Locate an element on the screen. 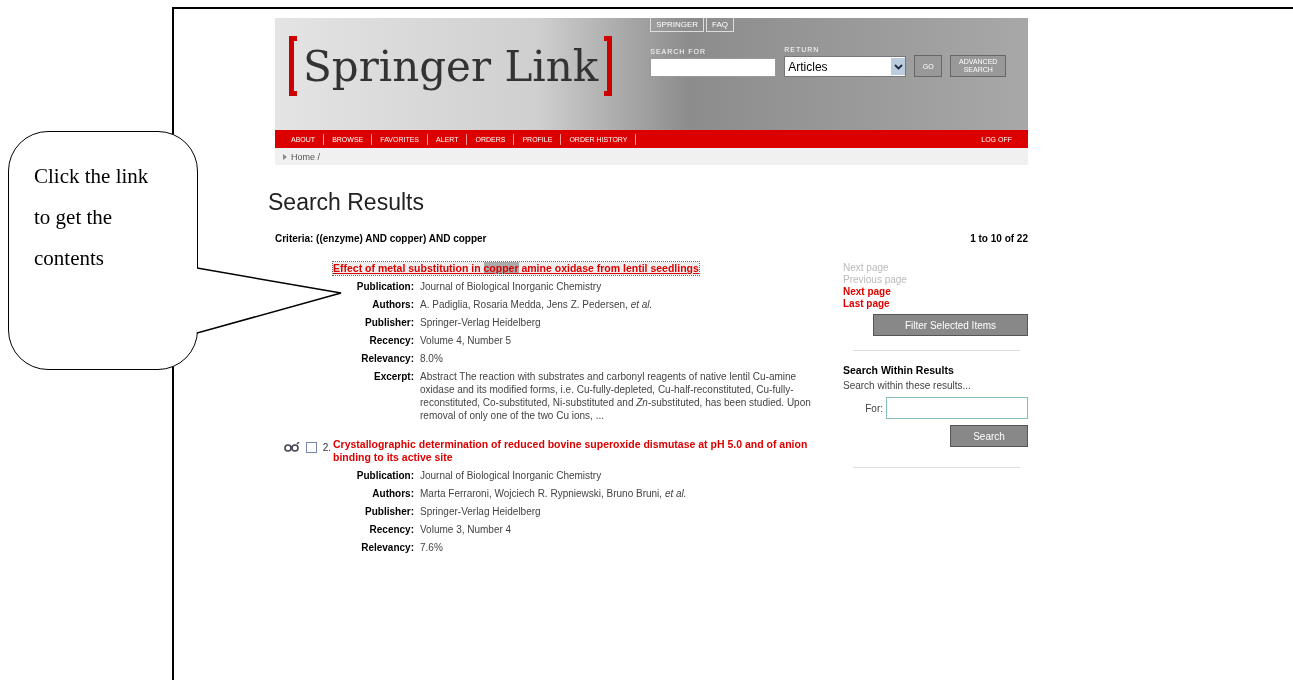 The width and height of the screenshot is (1293, 680). for-label: For: is located at coordinates (874, 408).